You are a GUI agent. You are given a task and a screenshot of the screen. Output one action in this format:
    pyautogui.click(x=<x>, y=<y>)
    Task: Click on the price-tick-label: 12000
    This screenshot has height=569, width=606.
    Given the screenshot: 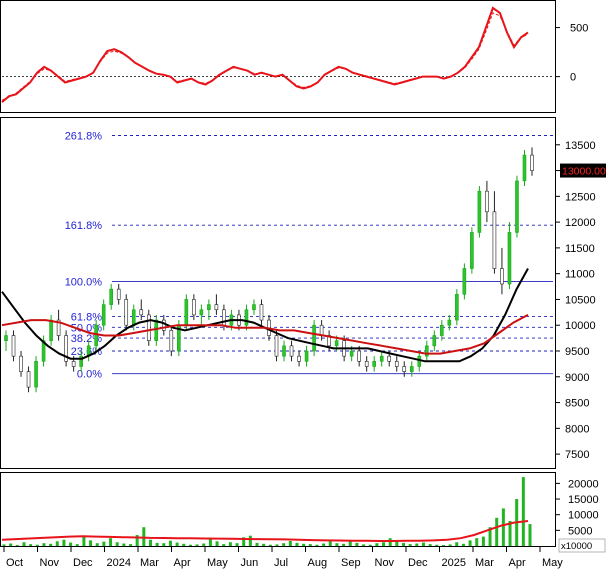 What is the action you would take?
    pyautogui.click(x=580, y=223)
    